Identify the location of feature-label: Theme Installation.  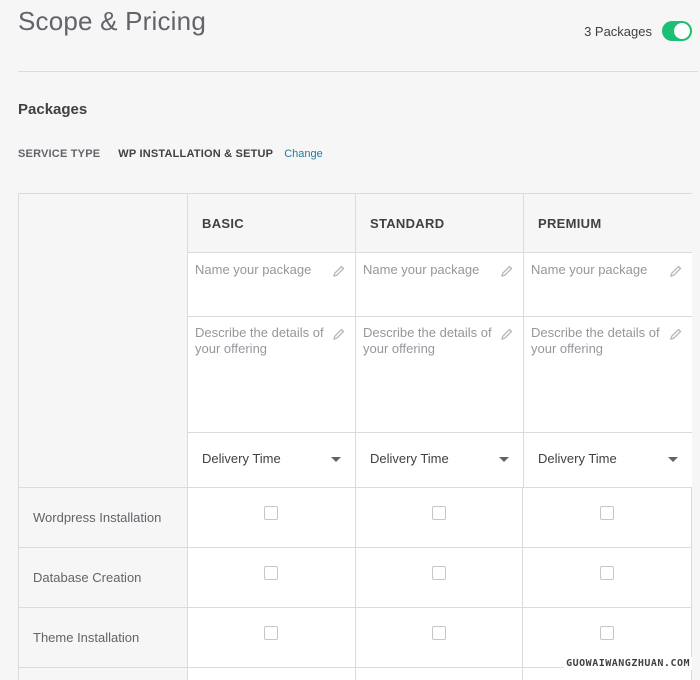
(103, 637).